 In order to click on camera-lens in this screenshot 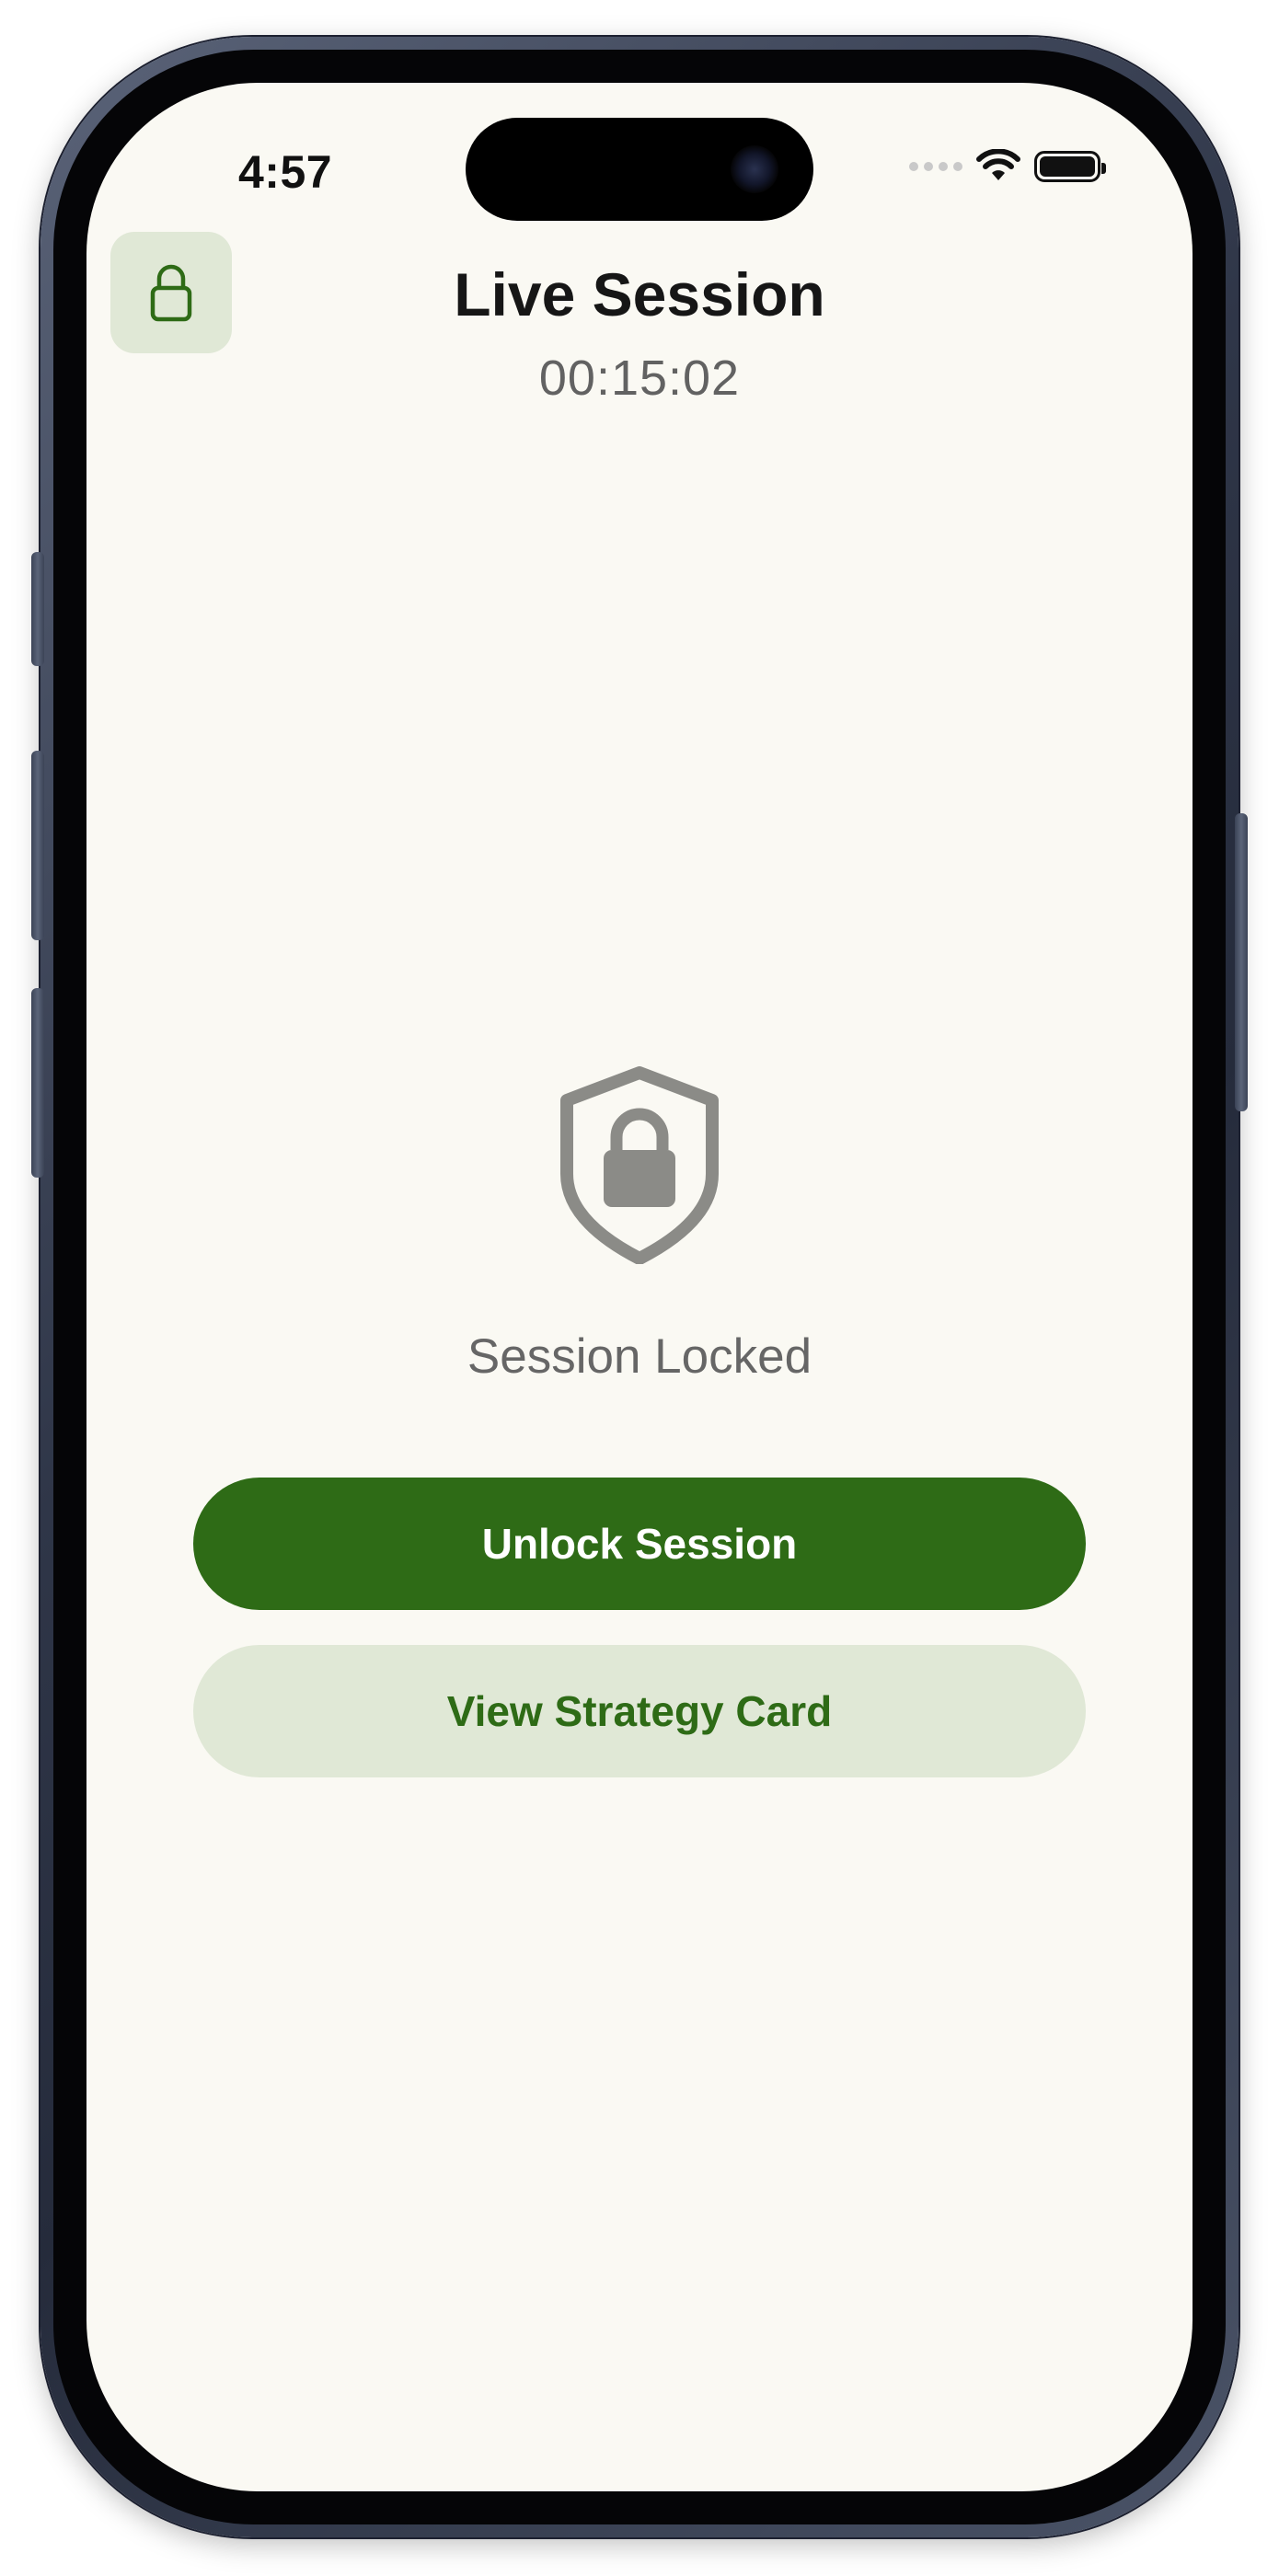, I will do `click(754, 169)`.